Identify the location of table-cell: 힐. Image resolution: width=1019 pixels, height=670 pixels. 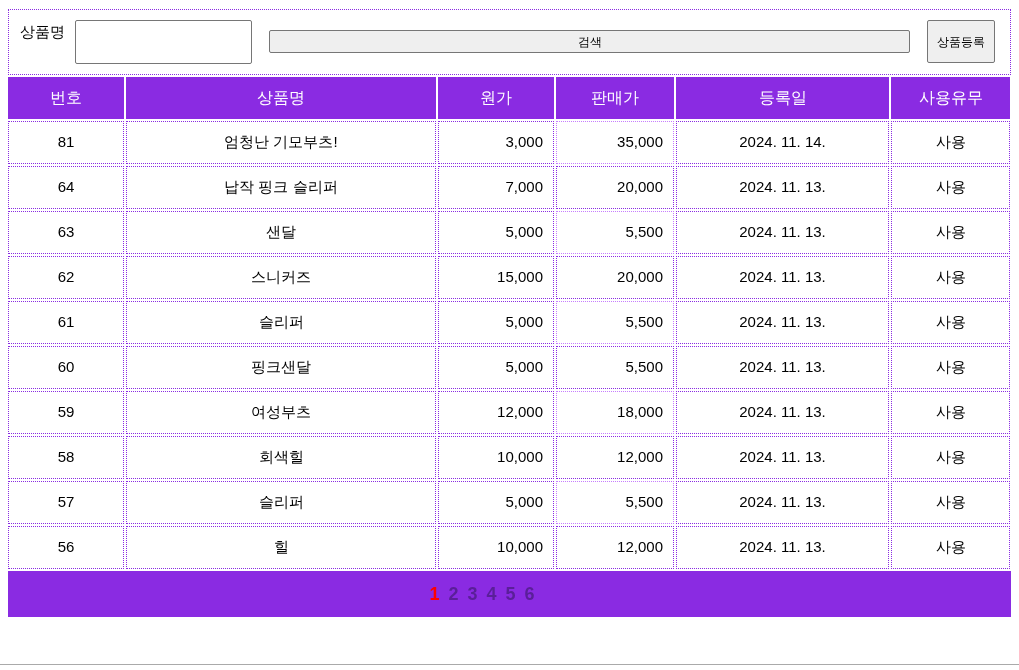
(281, 547).